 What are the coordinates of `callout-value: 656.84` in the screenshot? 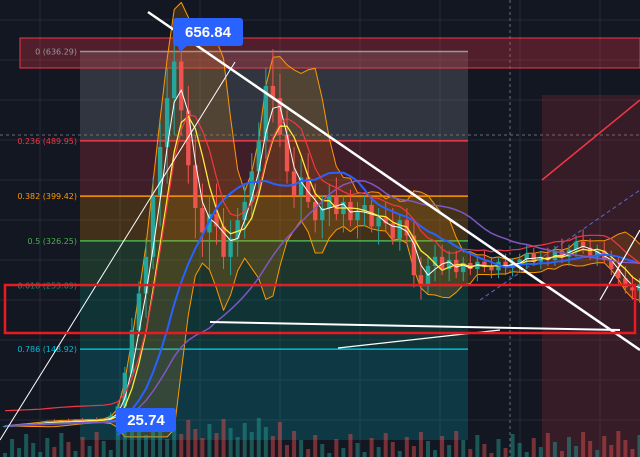 It's located at (208, 32).